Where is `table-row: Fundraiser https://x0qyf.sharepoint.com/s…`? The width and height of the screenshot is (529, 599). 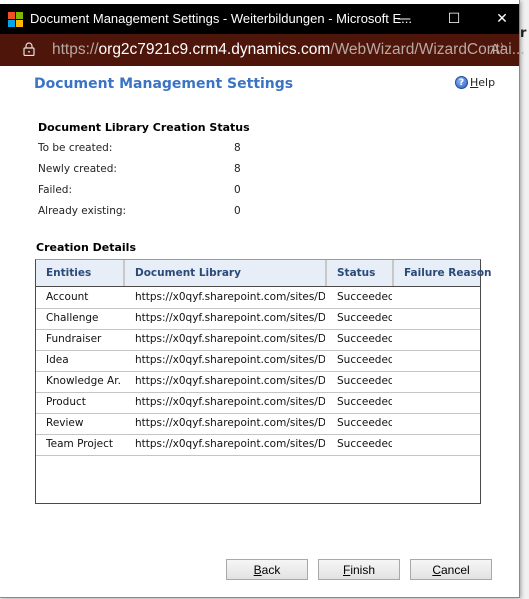 table-row: Fundraiser https://x0qyf.sharepoint.com/s… is located at coordinates (258, 340).